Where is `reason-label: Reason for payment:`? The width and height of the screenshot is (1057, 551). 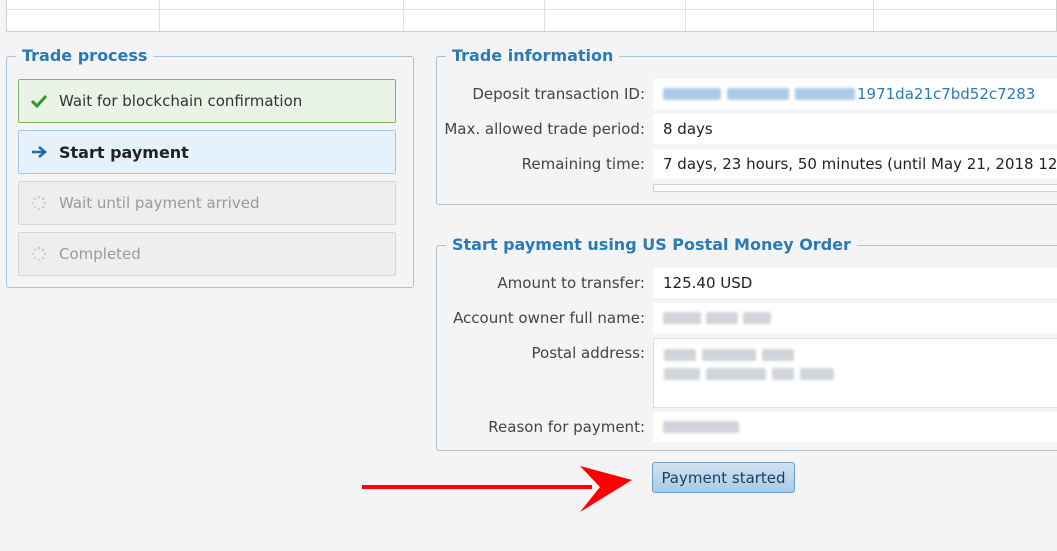 reason-label: Reason for payment: is located at coordinates (566, 427).